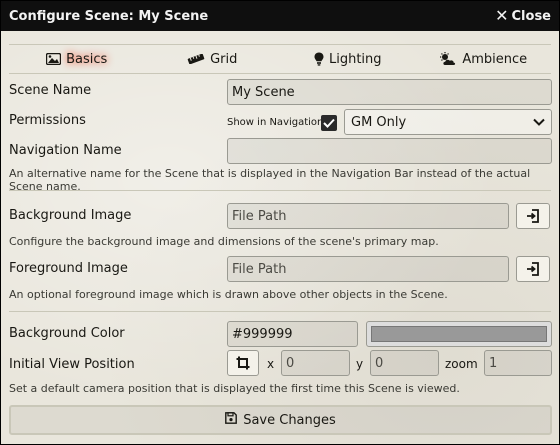  I want to click on image-icon, so click(54, 59).